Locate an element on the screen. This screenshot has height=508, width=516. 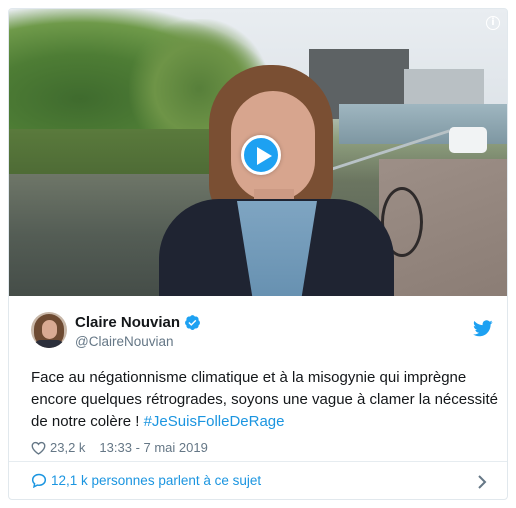
play-button is located at coordinates (261, 155).